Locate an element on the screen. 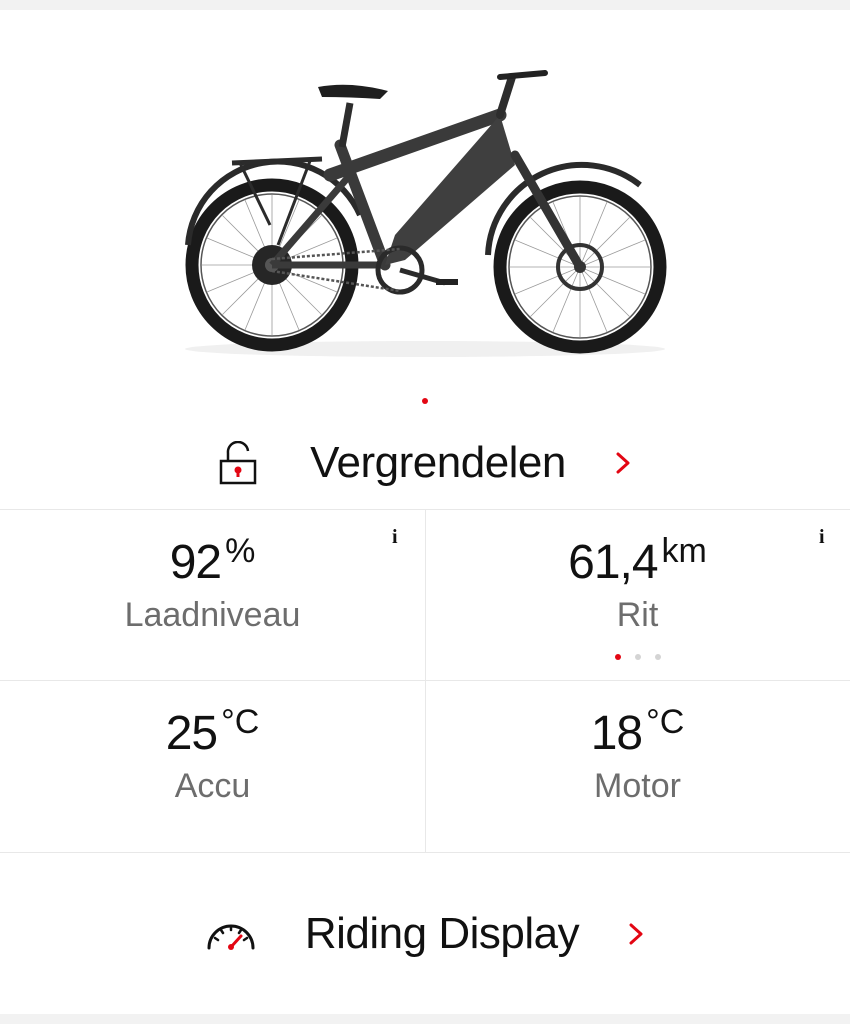  motor-temp-label: Motor is located at coordinates (637, 786).